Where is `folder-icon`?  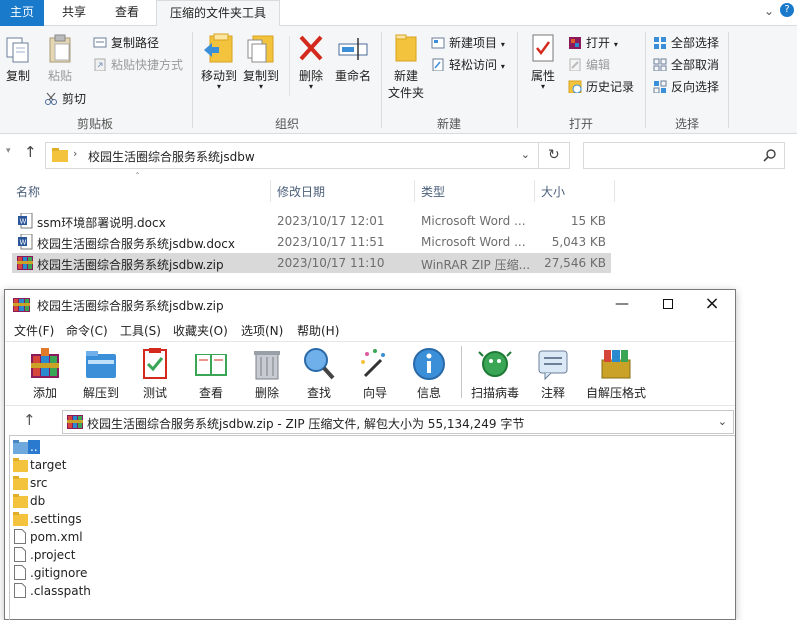
folder-icon is located at coordinates (20, 465).